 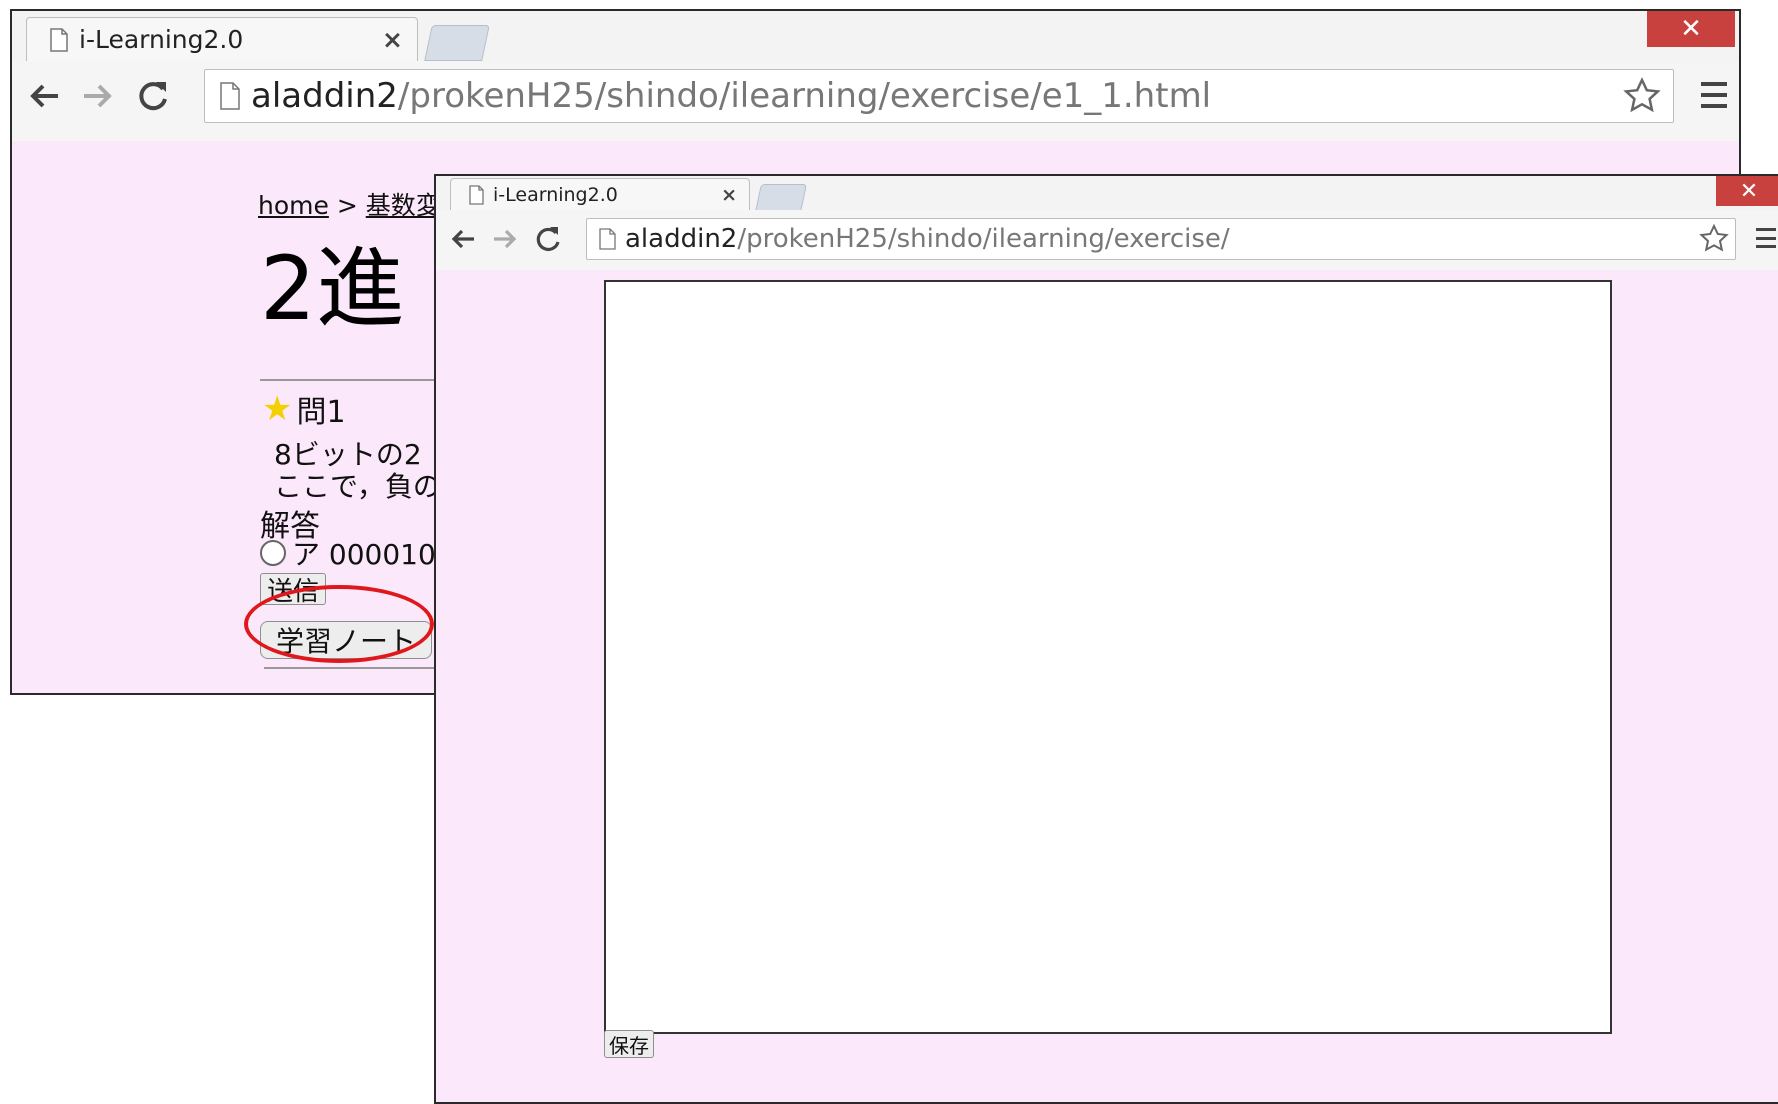 What do you see at coordinates (403, 205) in the screenshot?
I see `breadcrumb-current-link: 基数変` at bounding box center [403, 205].